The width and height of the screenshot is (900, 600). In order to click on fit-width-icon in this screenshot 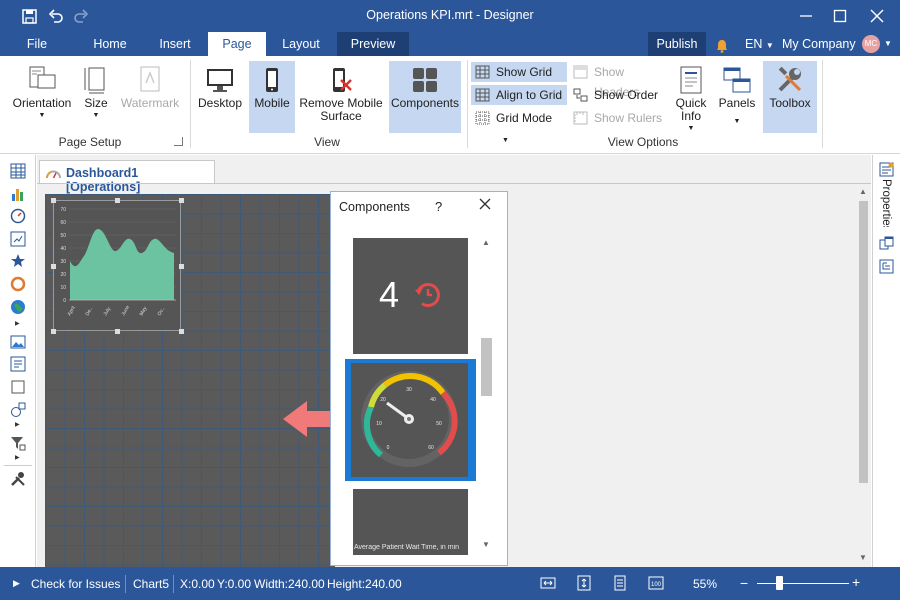, I will do `click(548, 583)`.